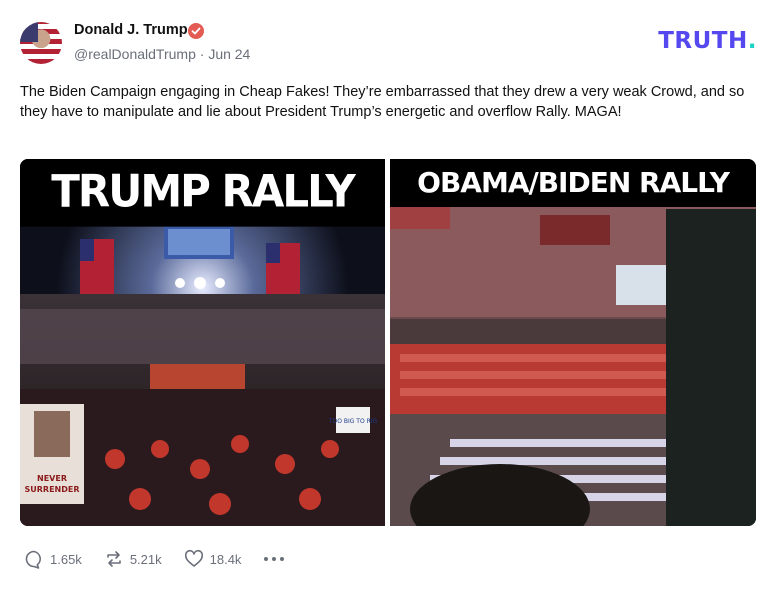  Describe the element at coordinates (193, 558) in the screenshot. I see `heart-icon` at that location.